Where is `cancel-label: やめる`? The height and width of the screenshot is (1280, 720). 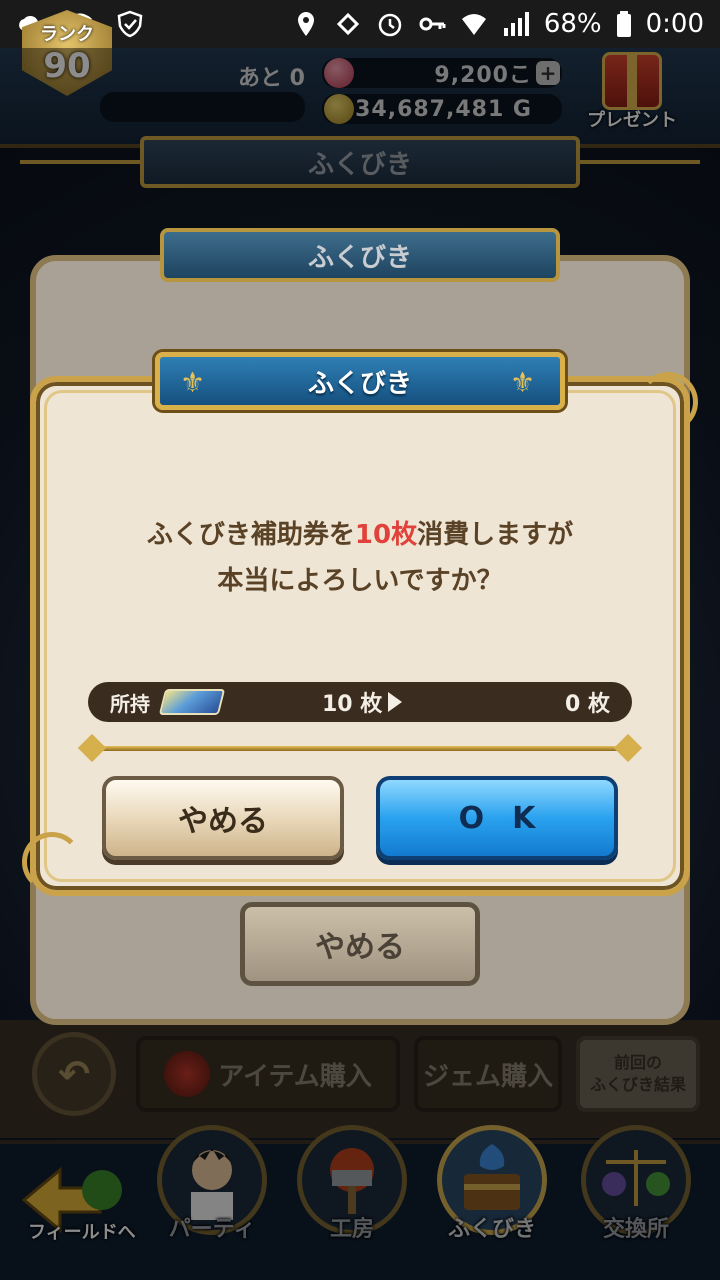 cancel-label: やめる is located at coordinates (223, 821).